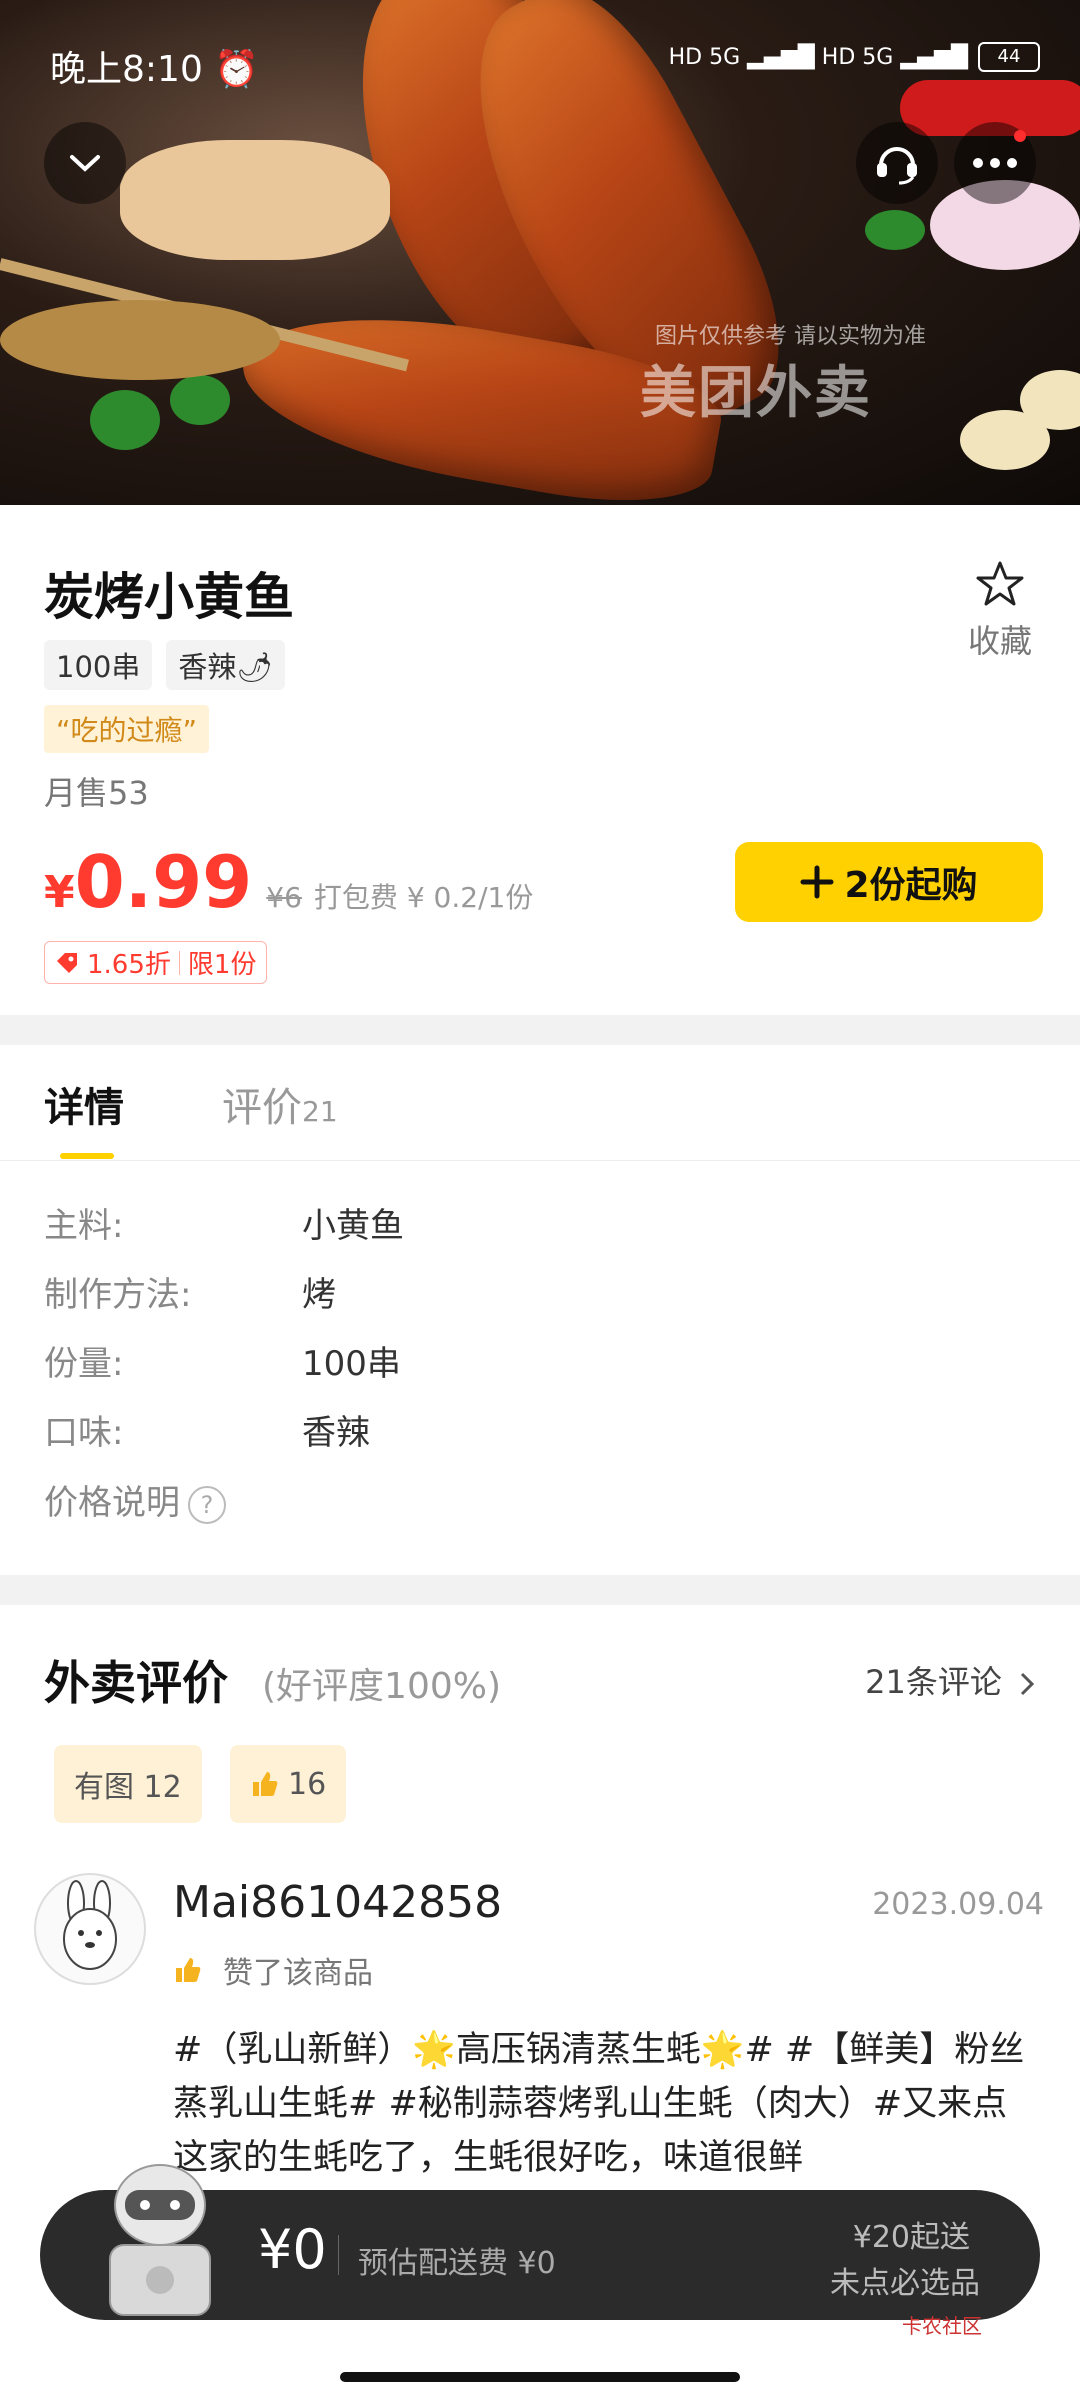  I want to click on avatar, so click(90, 1929).